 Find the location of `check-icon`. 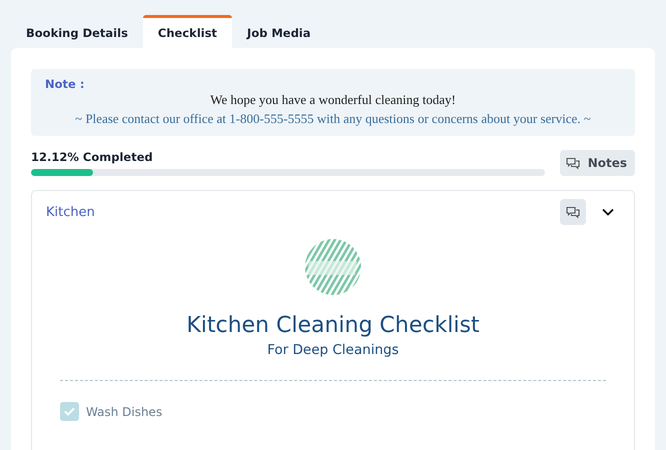

check-icon is located at coordinates (69, 411).